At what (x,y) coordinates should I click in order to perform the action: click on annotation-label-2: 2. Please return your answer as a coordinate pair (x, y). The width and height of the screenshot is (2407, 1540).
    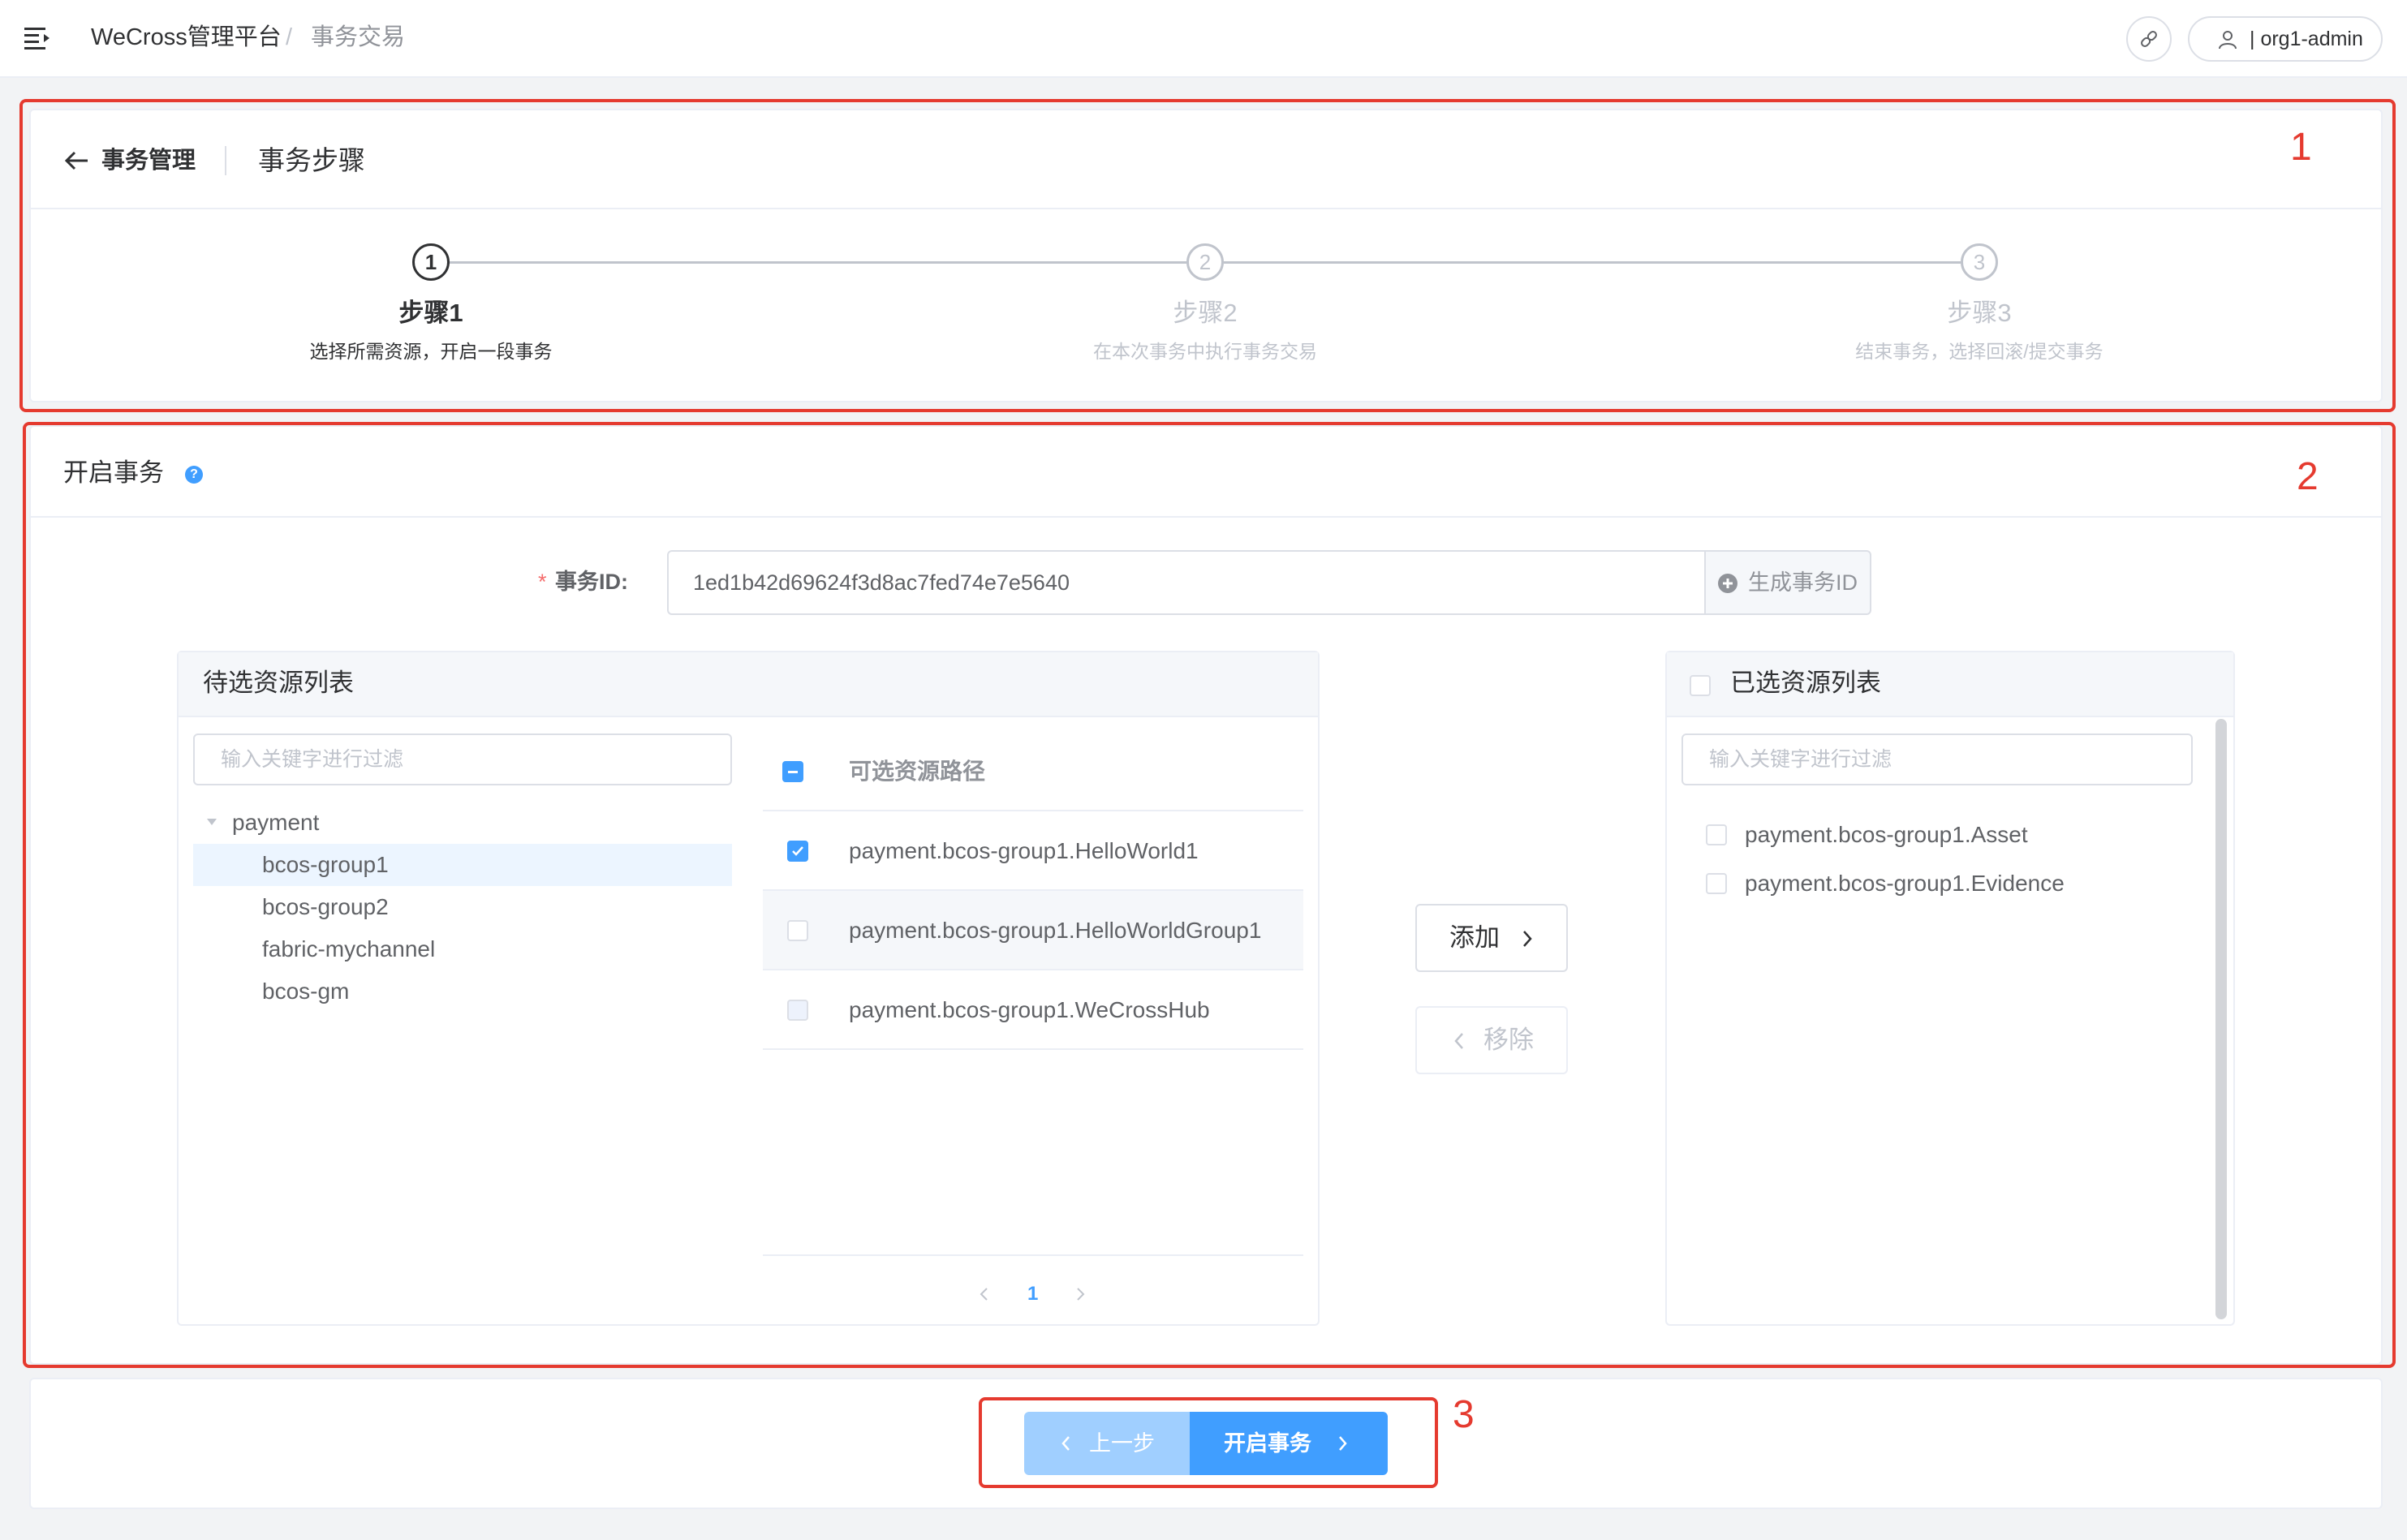
    Looking at the image, I should click on (2308, 476).